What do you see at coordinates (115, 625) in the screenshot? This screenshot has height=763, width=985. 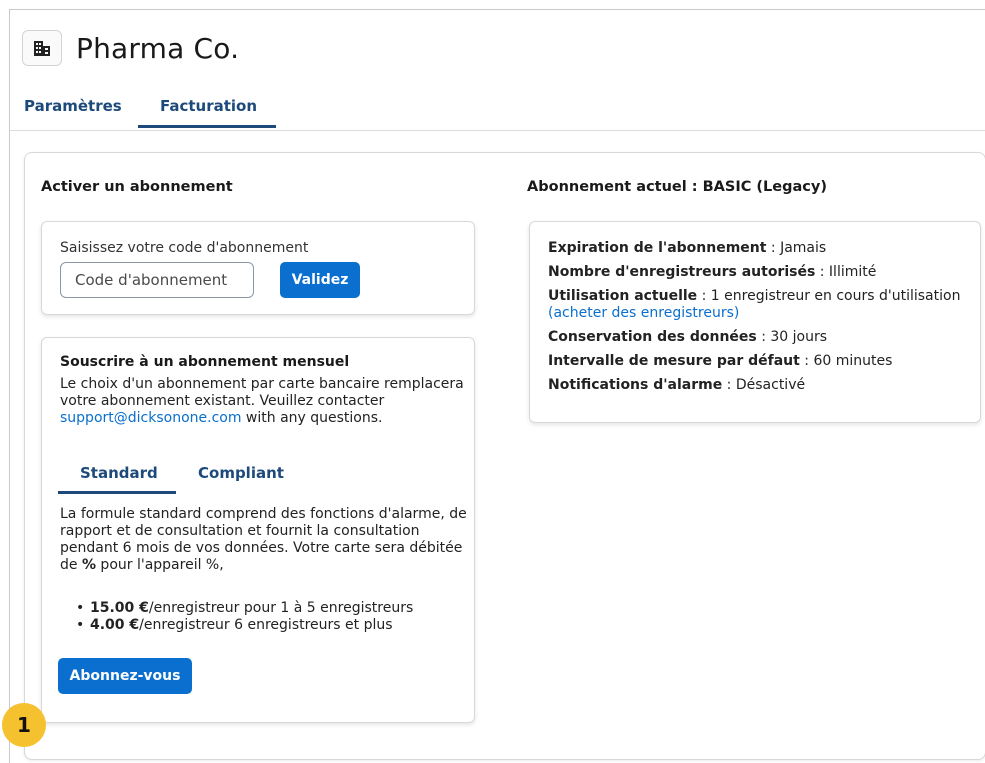 I see `price-amount: 4.00 €` at bounding box center [115, 625].